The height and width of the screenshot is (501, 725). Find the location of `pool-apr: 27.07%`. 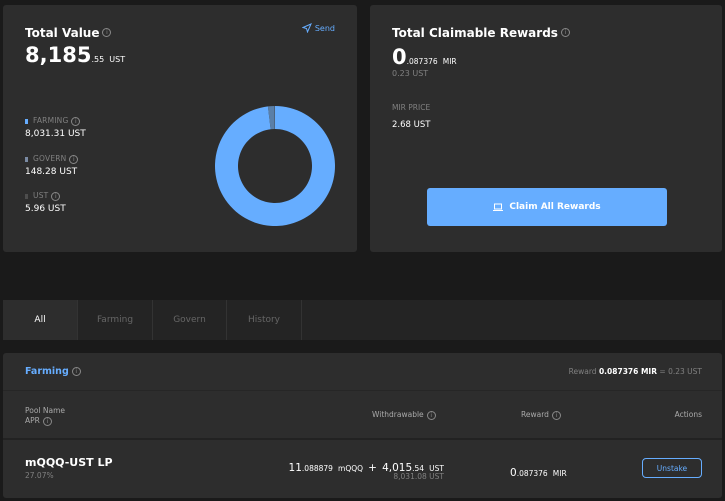

pool-apr: 27.07% is located at coordinates (39, 475).